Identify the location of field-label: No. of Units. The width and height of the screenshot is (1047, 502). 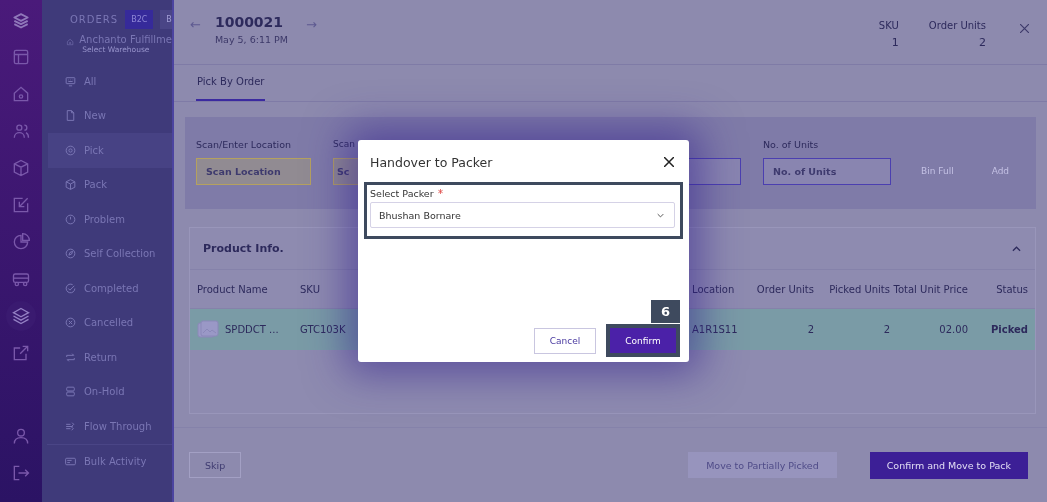
(791, 145).